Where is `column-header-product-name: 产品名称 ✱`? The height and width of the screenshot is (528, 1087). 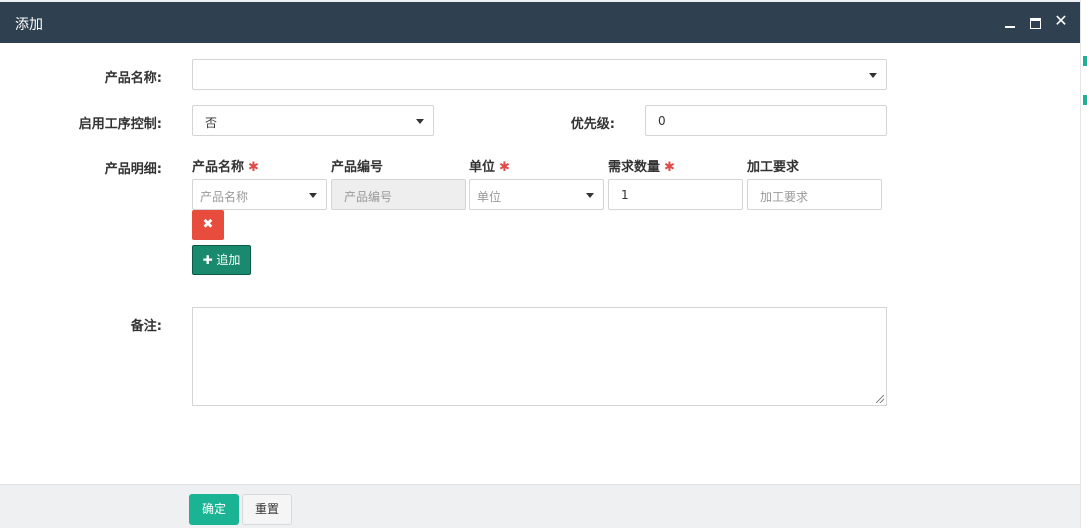
column-header-product-name: 产品名称 ✱ is located at coordinates (225, 165).